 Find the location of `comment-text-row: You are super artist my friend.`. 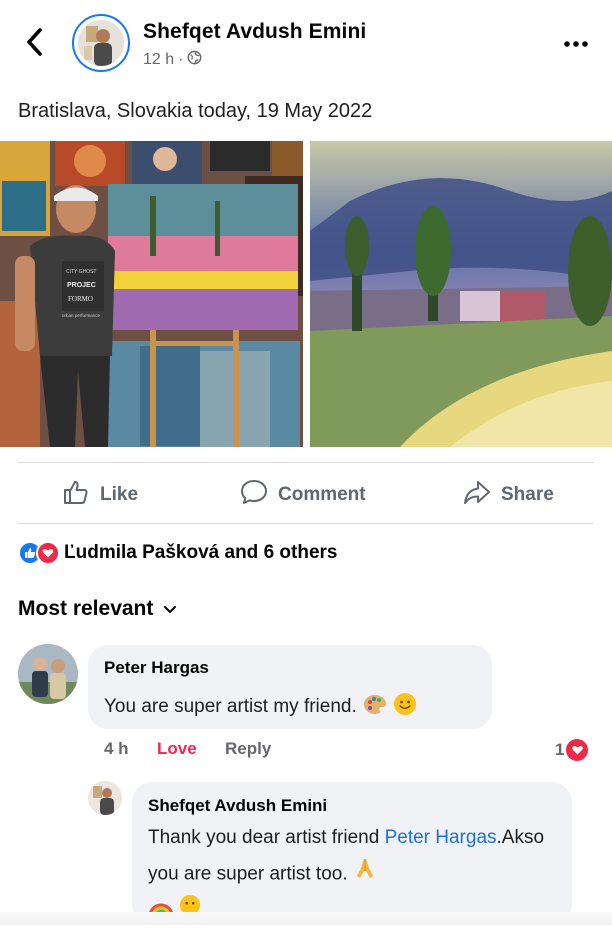

comment-text-row: You are super artist my friend. is located at coordinates (260, 707).